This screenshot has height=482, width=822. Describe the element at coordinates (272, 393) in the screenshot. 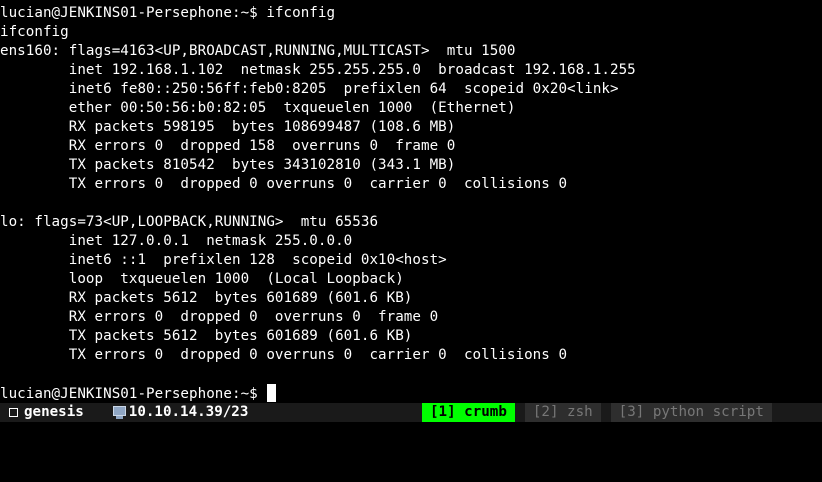

I see `text-cursor` at that location.